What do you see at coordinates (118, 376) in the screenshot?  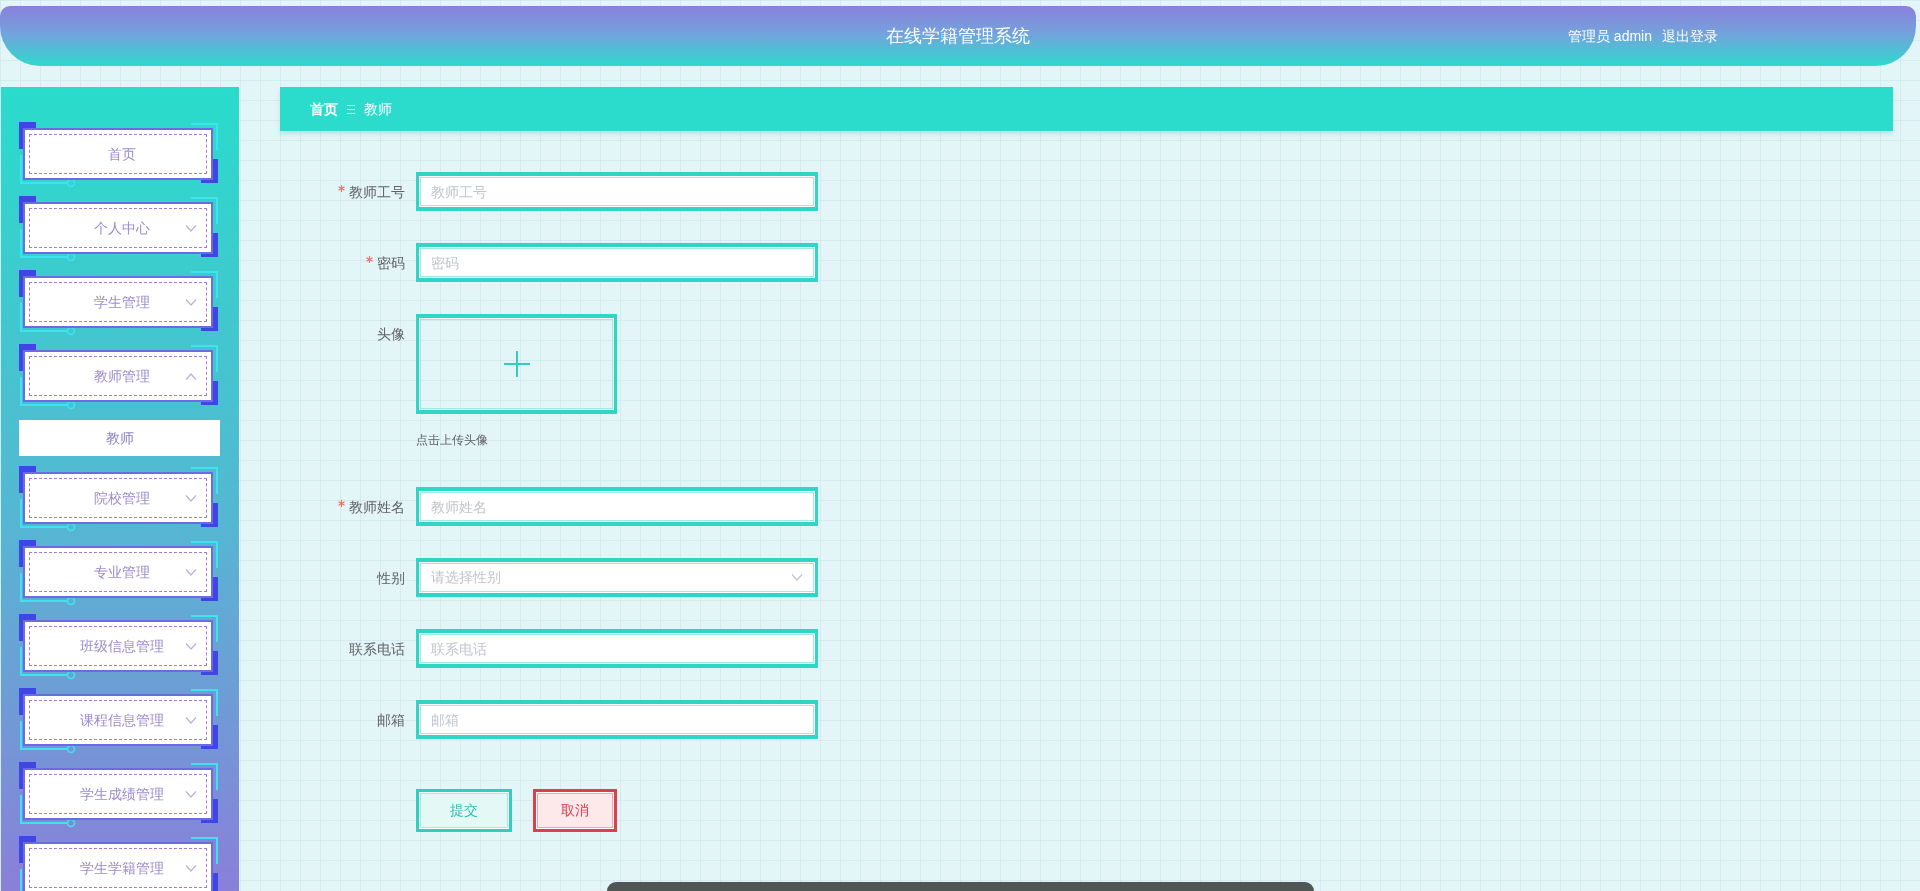 I see `sidebar-menu-item: 教师管理` at bounding box center [118, 376].